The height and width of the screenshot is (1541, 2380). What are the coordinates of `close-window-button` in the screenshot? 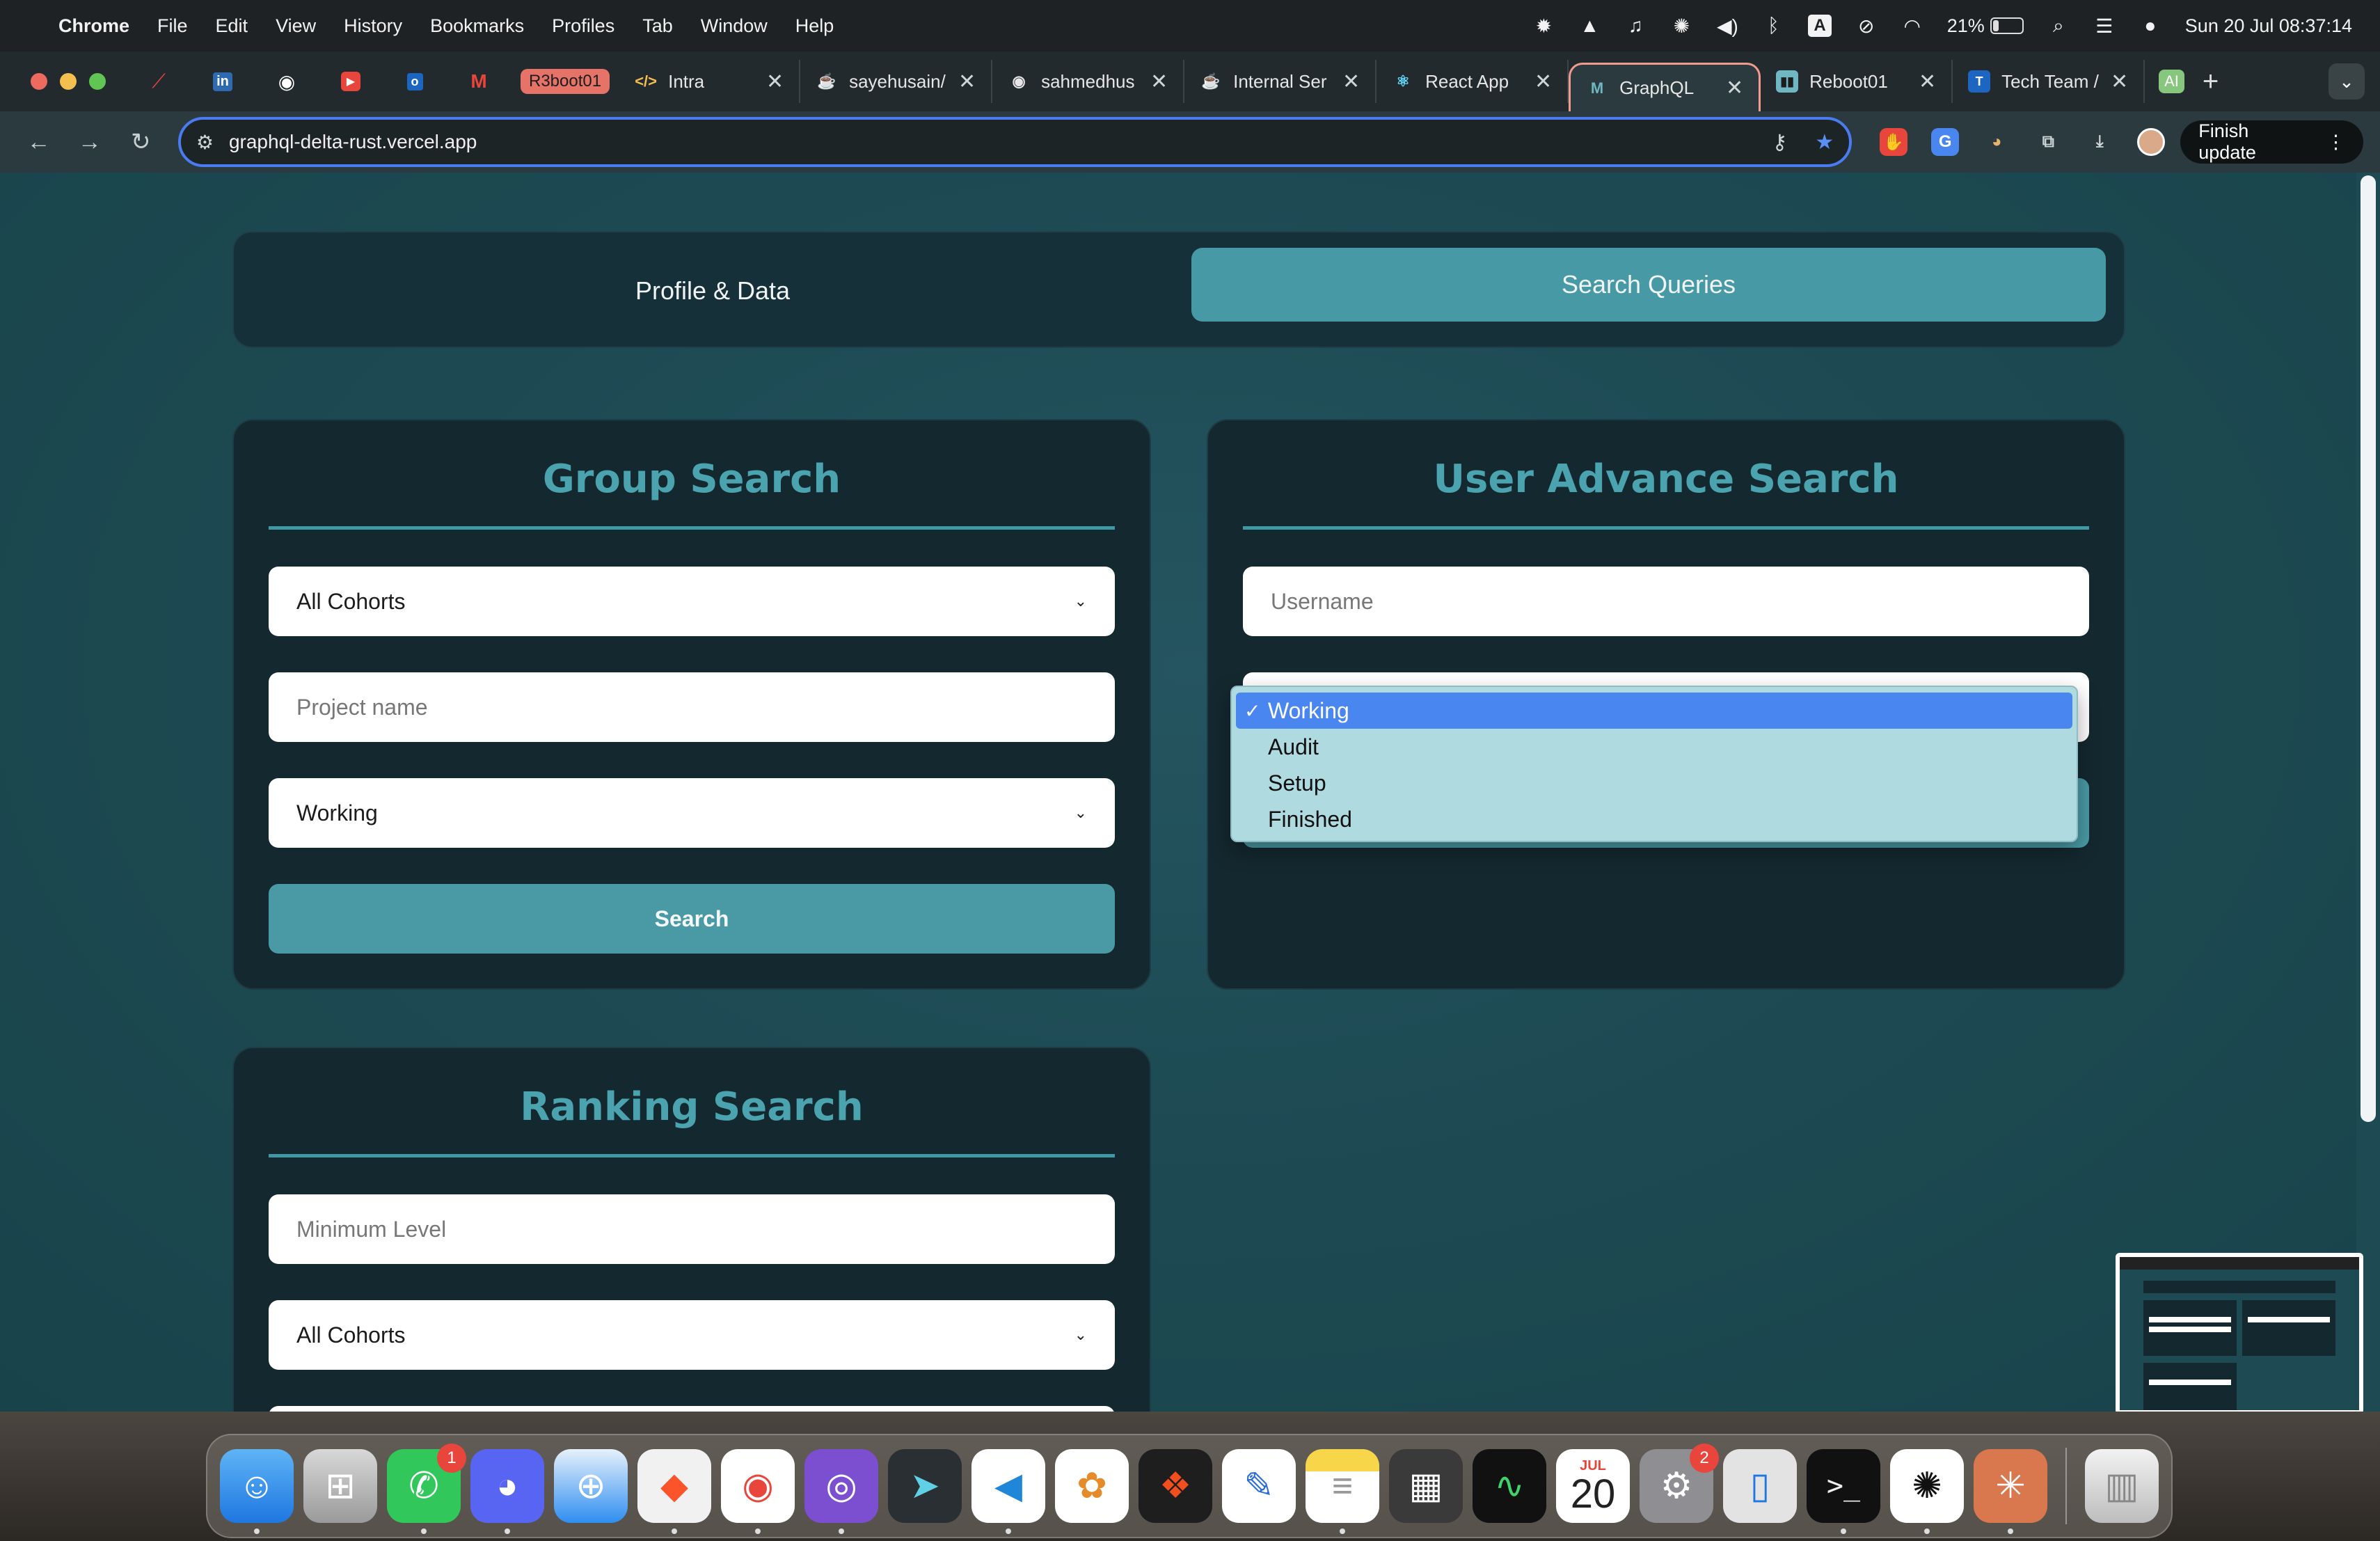 It's located at (39, 81).